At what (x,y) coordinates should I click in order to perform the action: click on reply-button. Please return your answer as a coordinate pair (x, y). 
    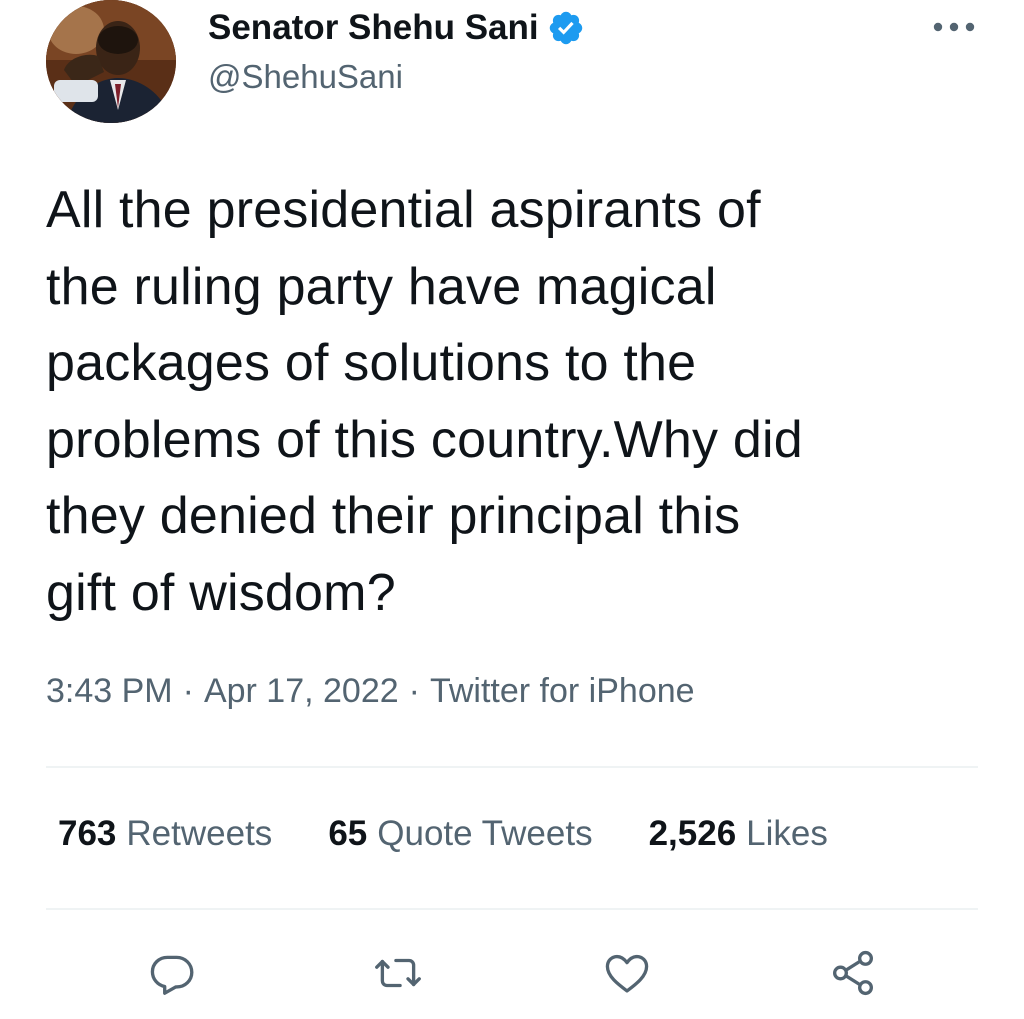
    Looking at the image, I should click on (172, 973).